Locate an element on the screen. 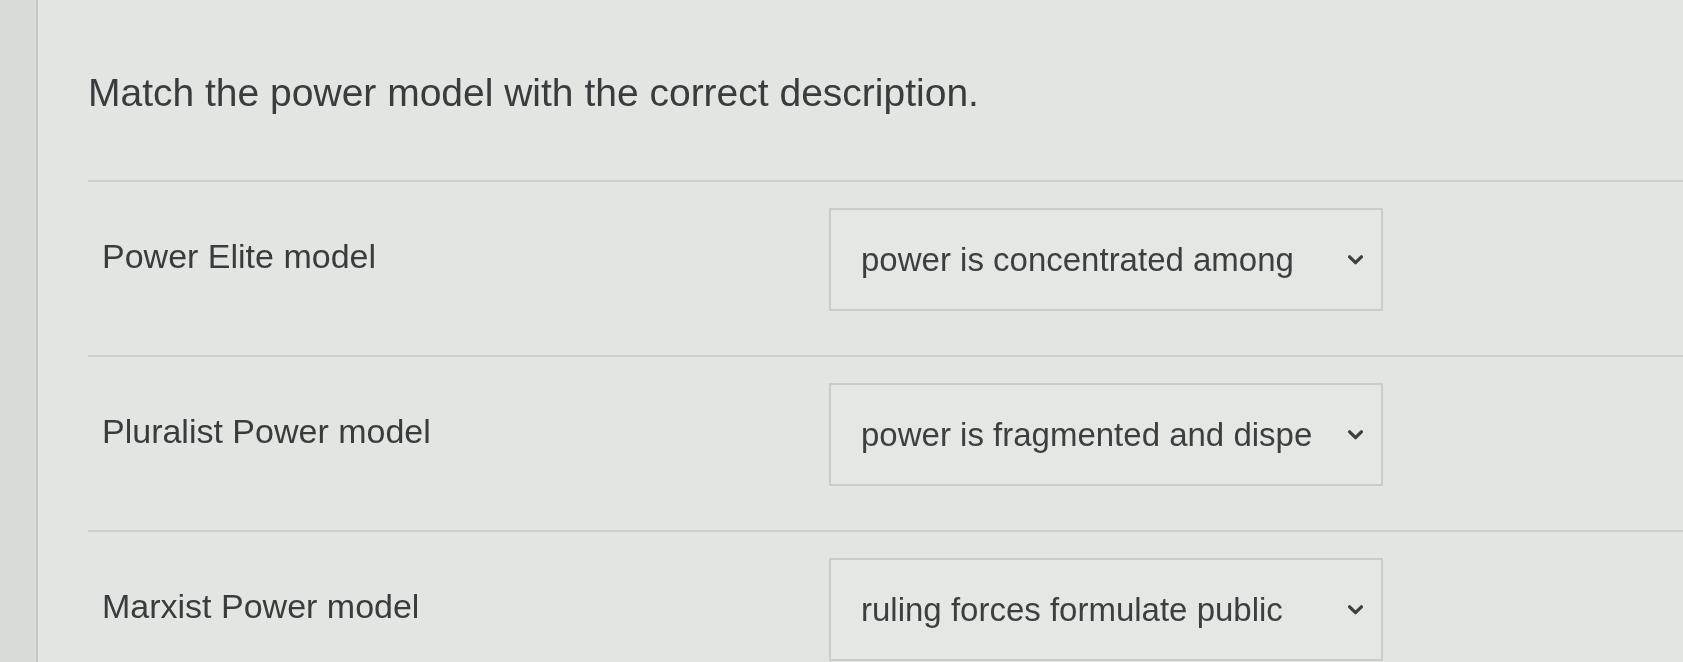 Image resolution: width=1683 pixels, height=662 pixels. answer-dropdown: ruling forces formulate public is located at coordinates (1106, 609).